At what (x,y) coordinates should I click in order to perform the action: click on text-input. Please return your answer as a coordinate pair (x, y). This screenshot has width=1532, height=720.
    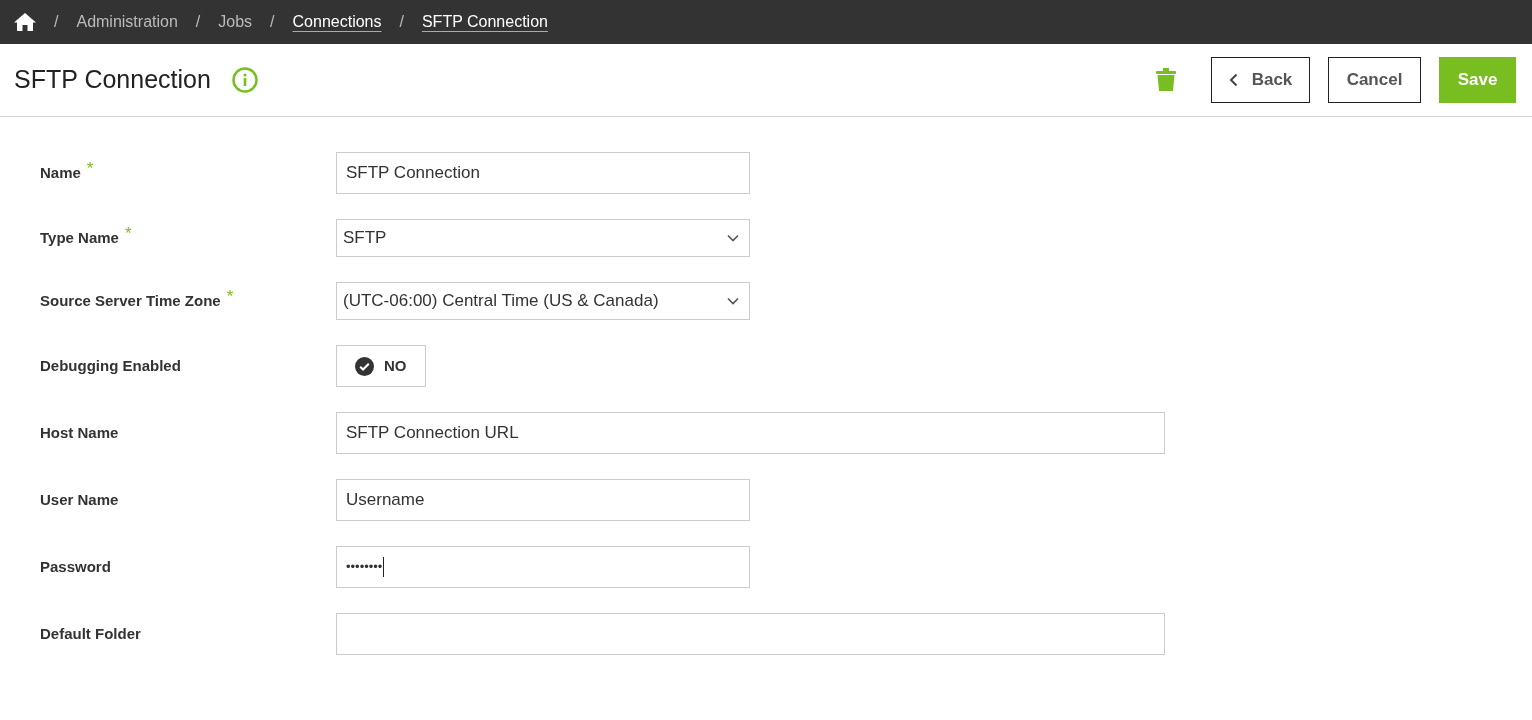
    Looking at the image, I should click on (750, 634).